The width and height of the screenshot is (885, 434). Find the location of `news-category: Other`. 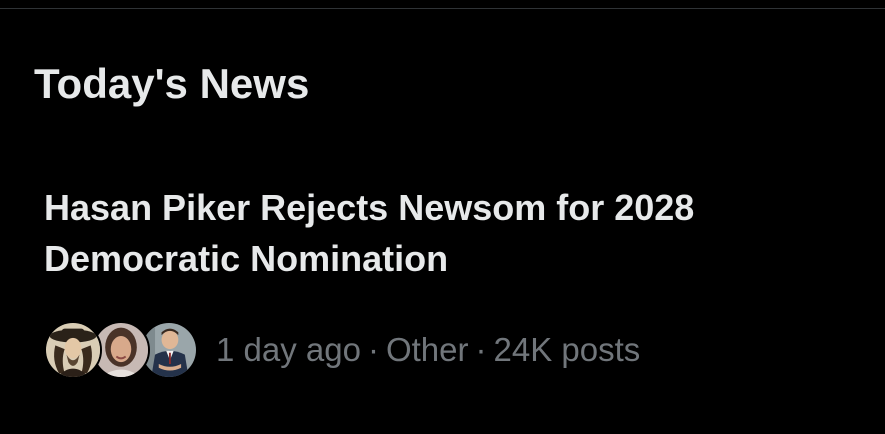

news-category: Other is located at coordinates (427, 349).